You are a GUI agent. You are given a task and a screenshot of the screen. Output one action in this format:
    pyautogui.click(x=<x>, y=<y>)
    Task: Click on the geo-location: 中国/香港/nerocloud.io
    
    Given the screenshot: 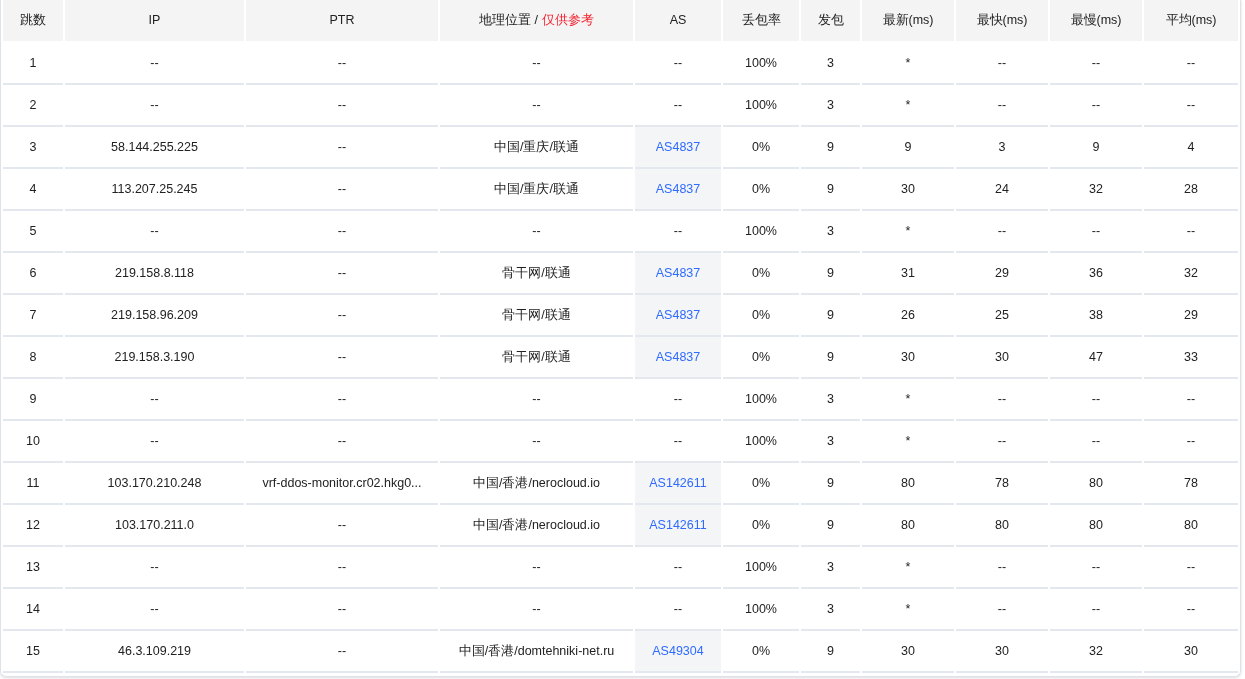 What is the action you would take?
    pyautogui.click(x=536, y=483)
    